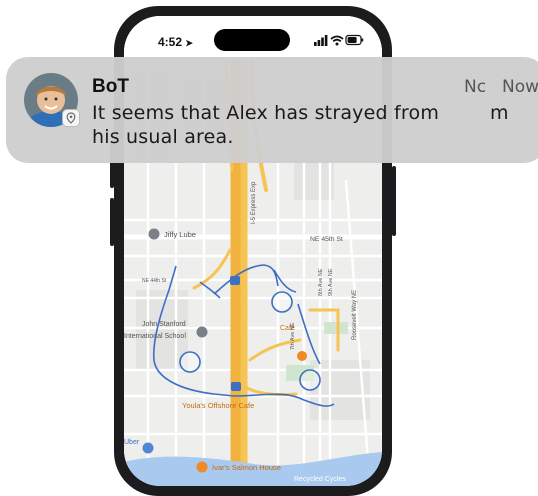  I want to click on map-label-jiffy-lube: Jiffy Lube, so click(180, 234).